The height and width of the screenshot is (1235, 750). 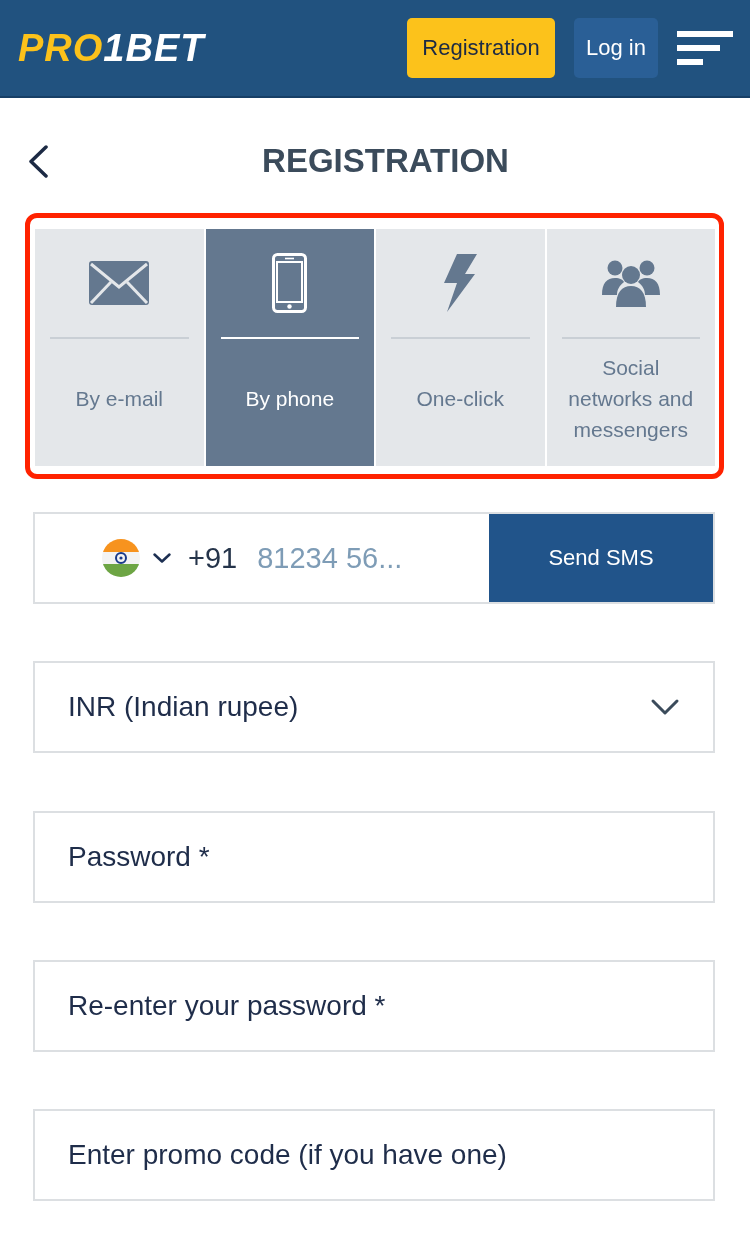 What do you see at coordinates (290, 283) in the screenshot?
I see `smartphone-icon` at bounding box center [290, 283].